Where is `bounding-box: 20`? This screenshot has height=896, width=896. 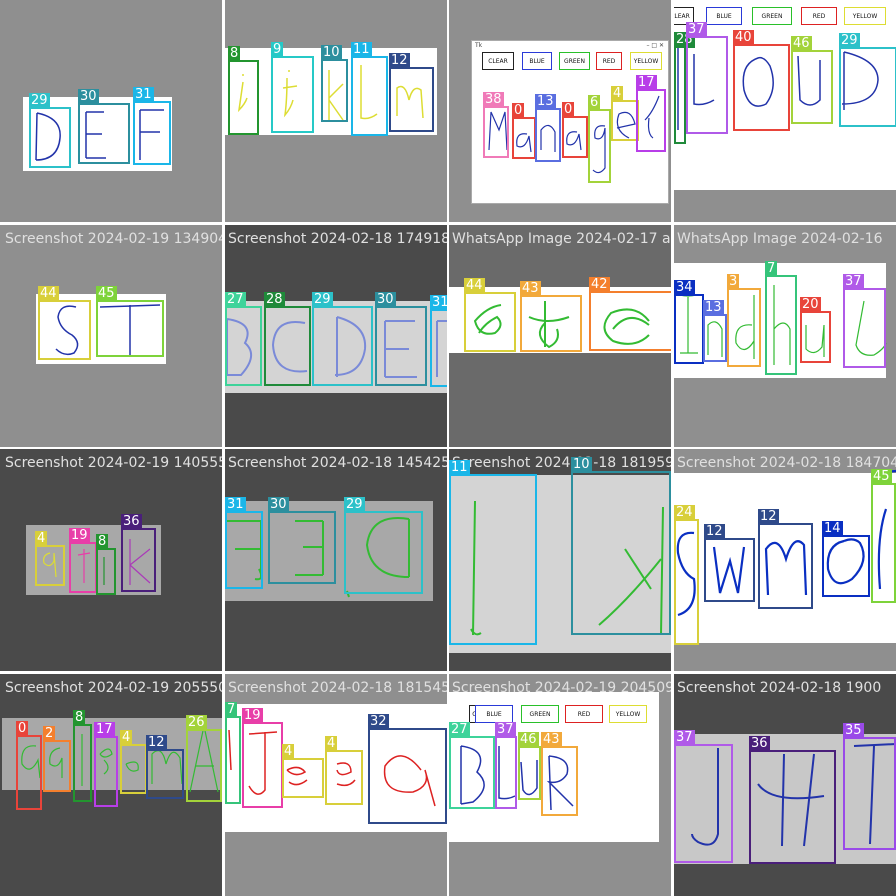 bounding-box: 20 is located at coordinates (815, 330).